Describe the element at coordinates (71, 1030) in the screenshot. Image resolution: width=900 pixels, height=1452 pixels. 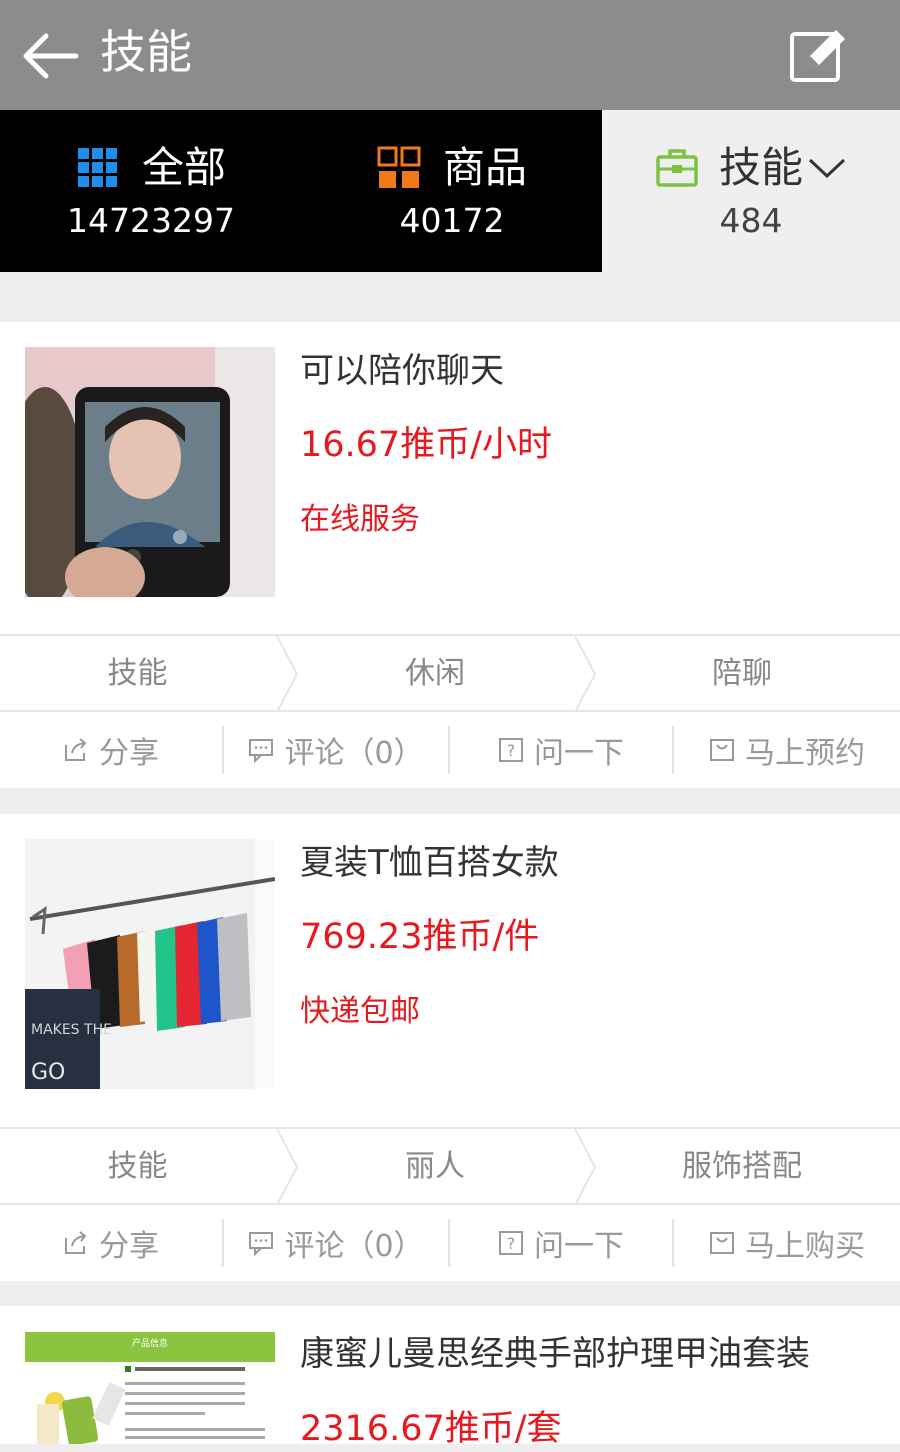
I see `svg-text: MAKES THE` at that location.